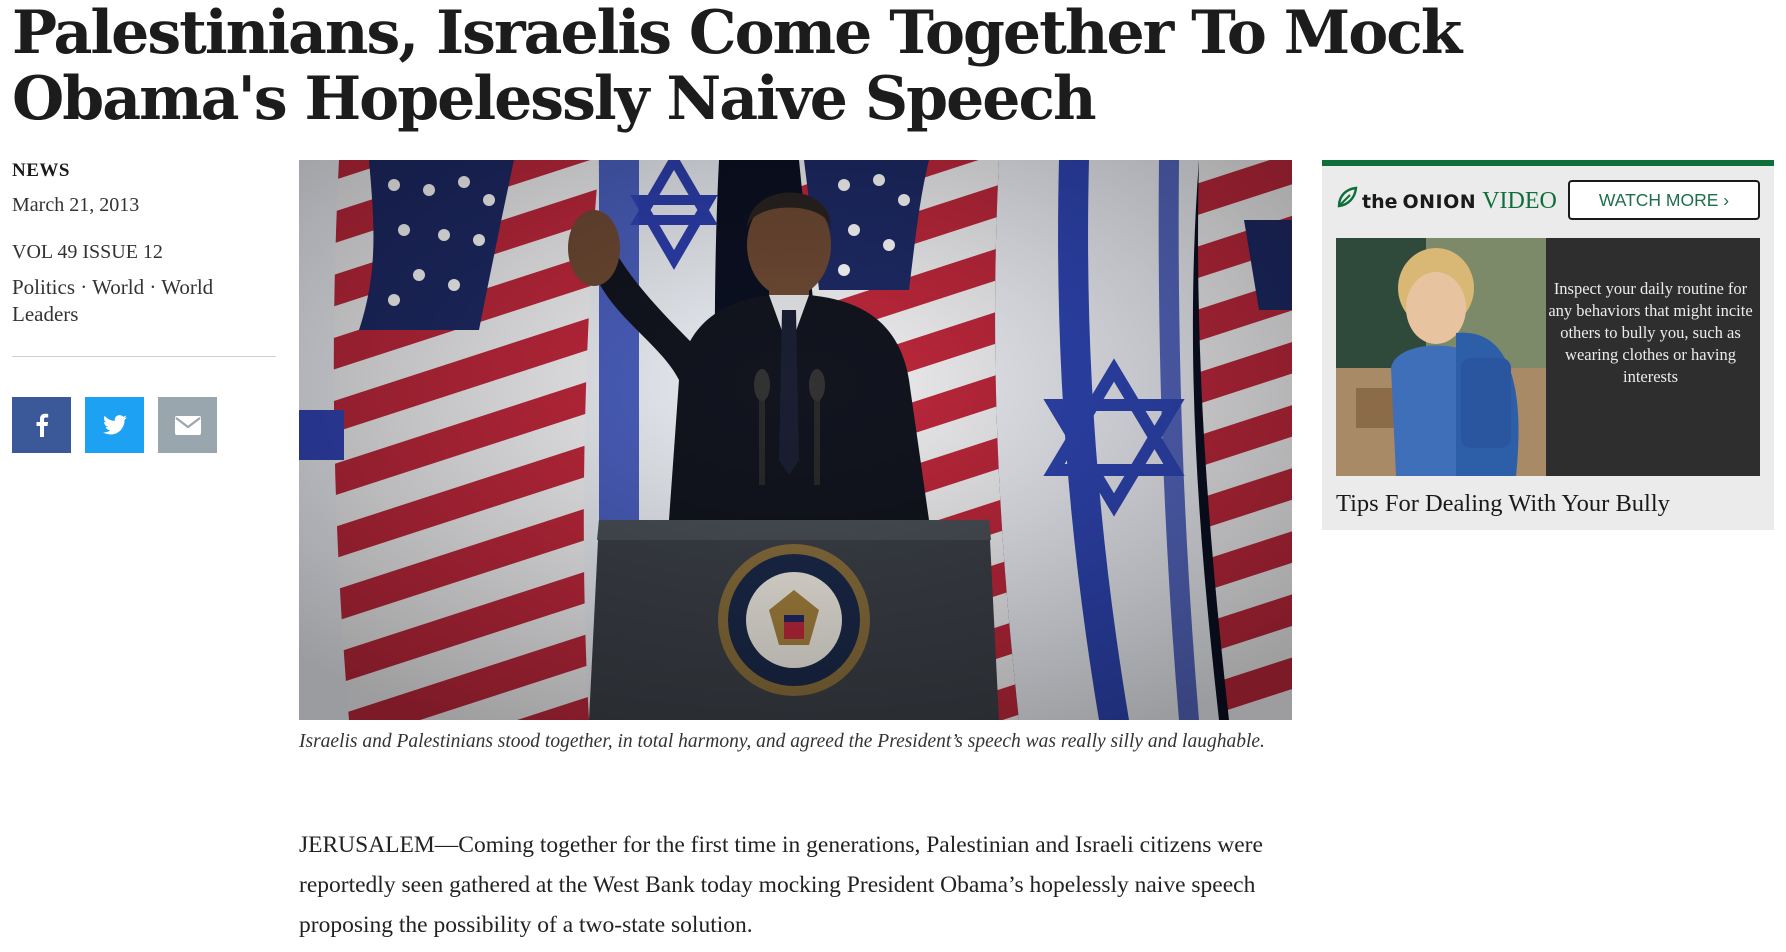  Describe the element at coordinates (87, 252) in the screenshot. I see `issue-volume: VOL 49 ISSUE 12` at that location.